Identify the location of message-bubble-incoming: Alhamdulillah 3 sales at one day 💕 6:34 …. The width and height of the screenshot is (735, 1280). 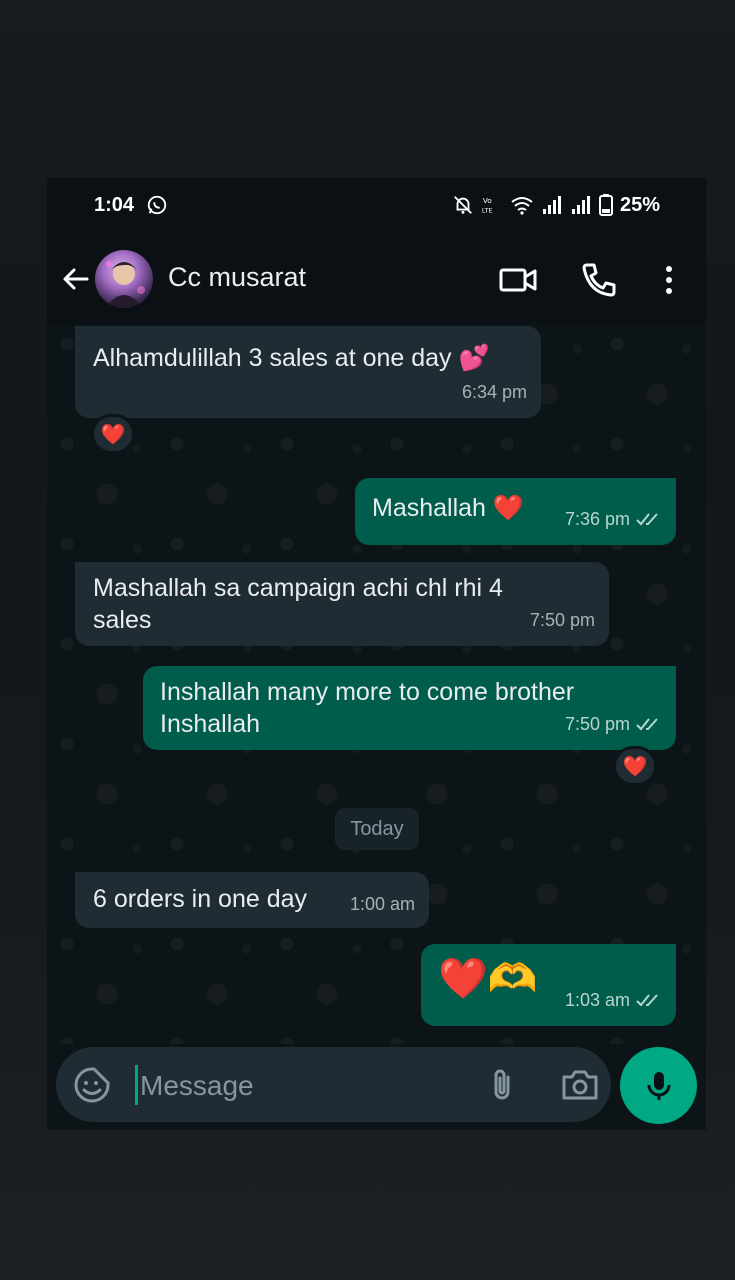
(308, 372).